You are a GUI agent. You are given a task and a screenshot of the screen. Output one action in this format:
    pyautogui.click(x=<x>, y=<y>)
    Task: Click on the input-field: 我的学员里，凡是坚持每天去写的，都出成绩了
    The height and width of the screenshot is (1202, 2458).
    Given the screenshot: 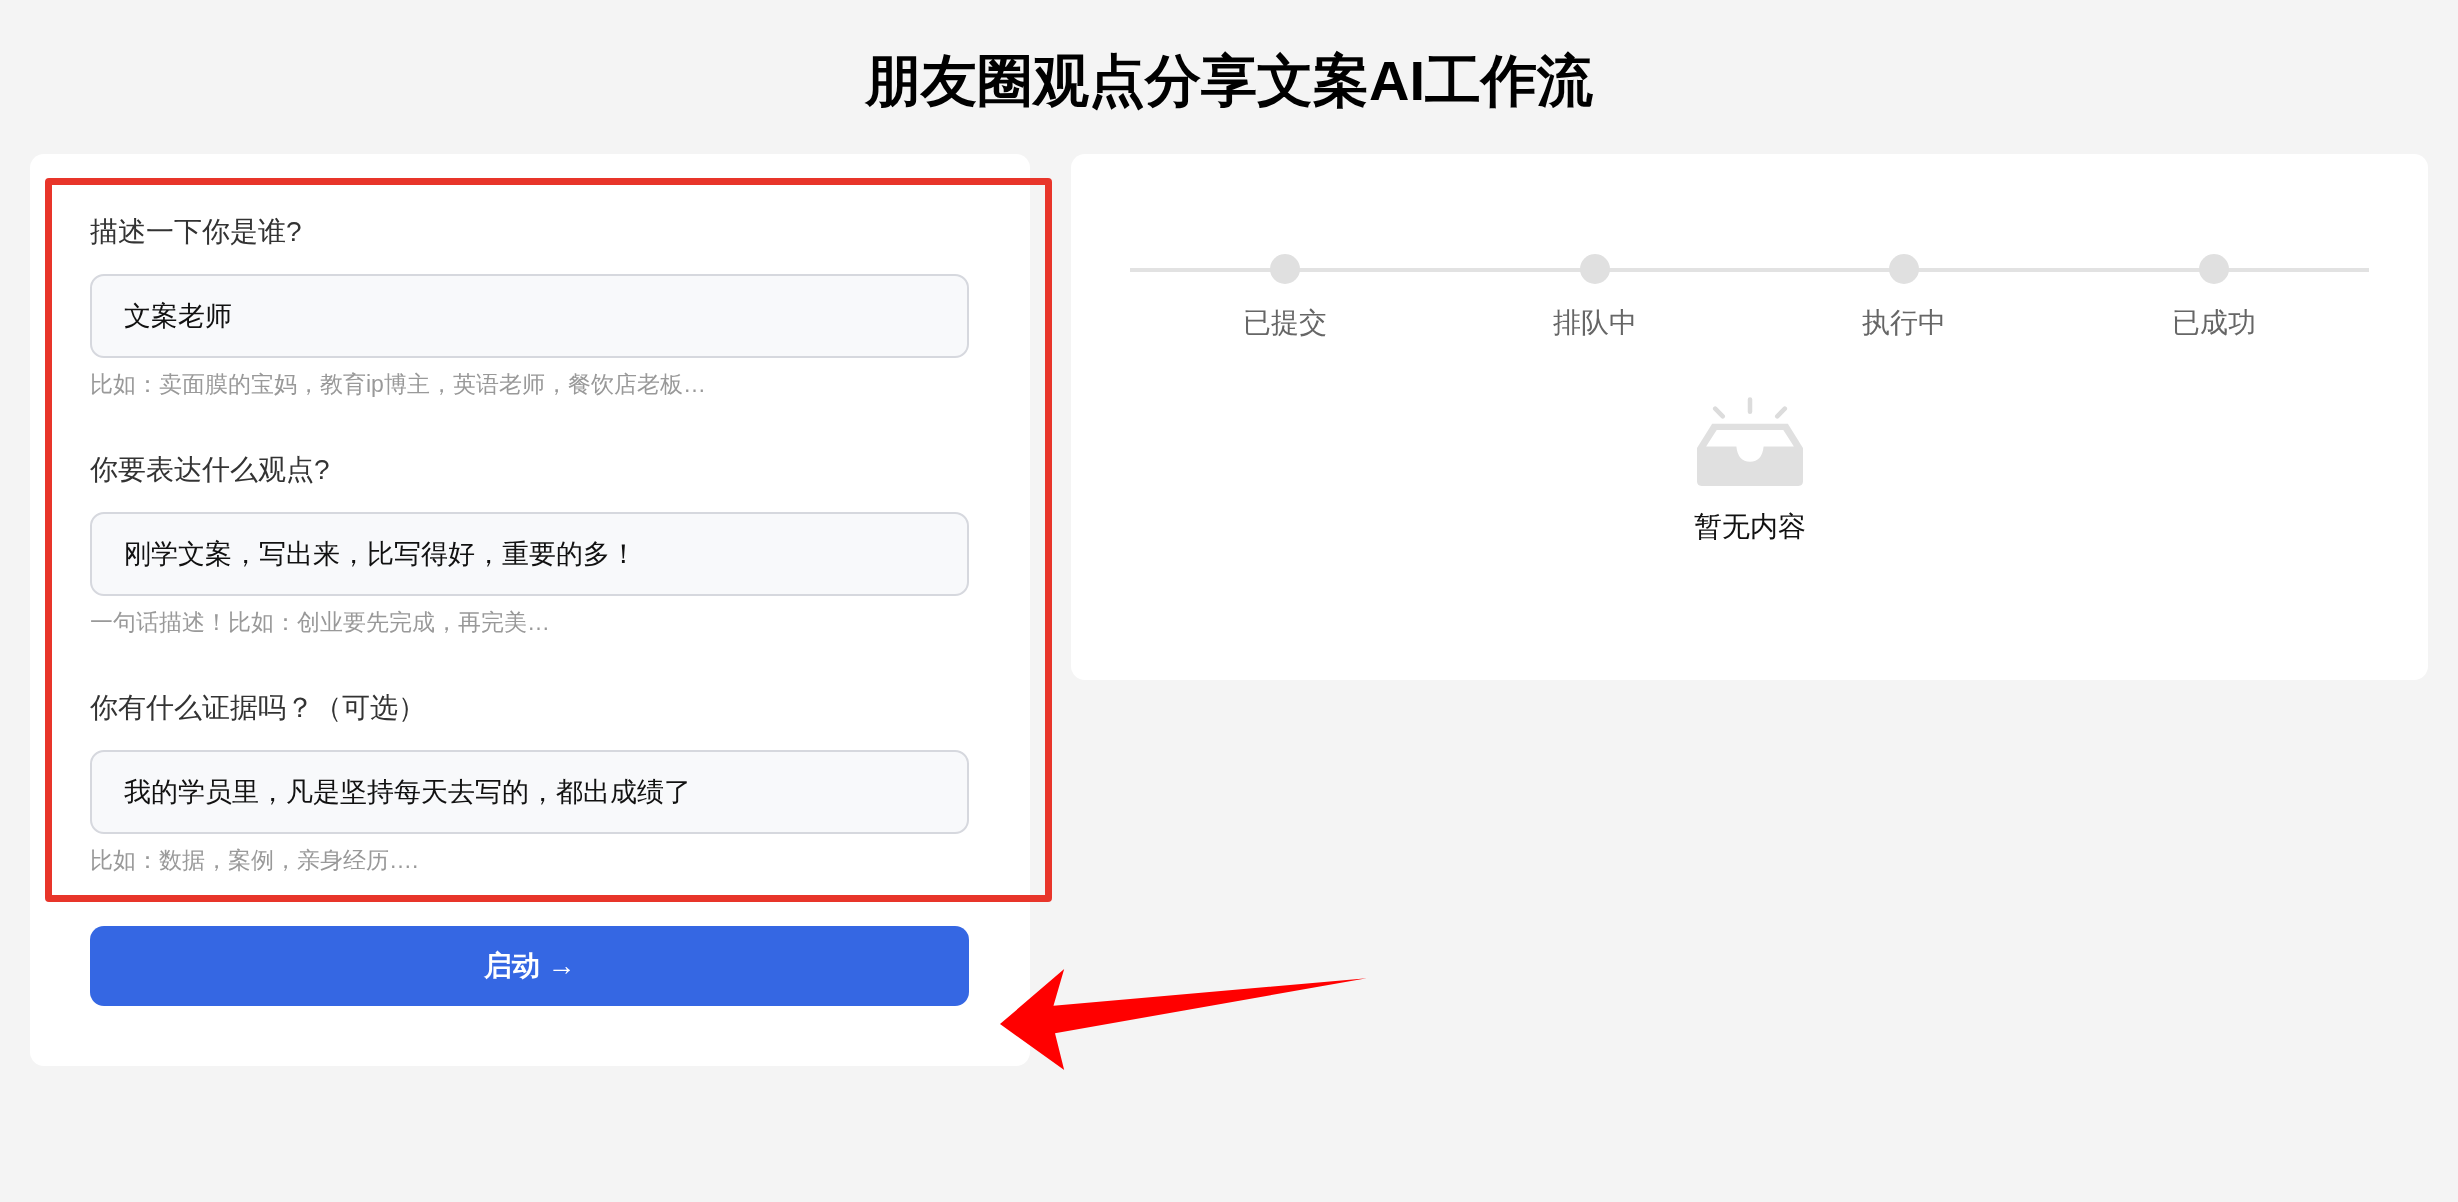 What is the action you would take?
    pyautogui.click(x=529, y=792)
    